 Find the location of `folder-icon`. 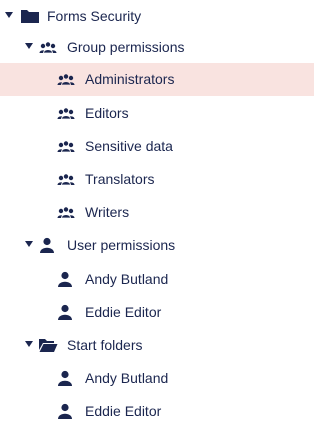

folder-icon is located at coordinates (30, 16).